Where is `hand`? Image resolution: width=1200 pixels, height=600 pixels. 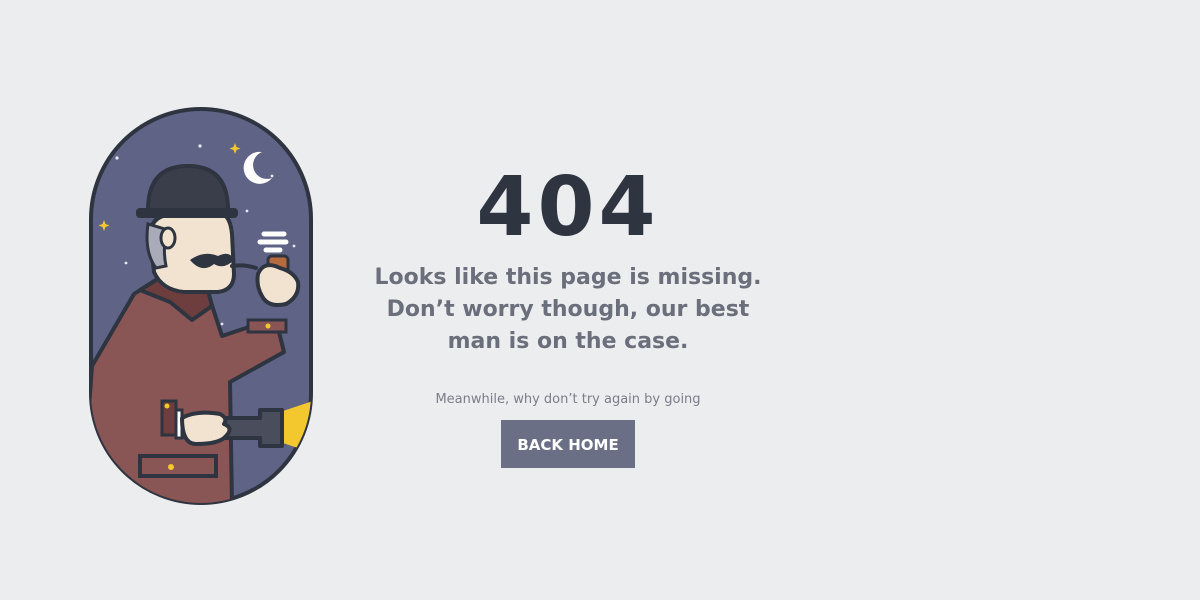
hand is located at coordinates (206, 428).